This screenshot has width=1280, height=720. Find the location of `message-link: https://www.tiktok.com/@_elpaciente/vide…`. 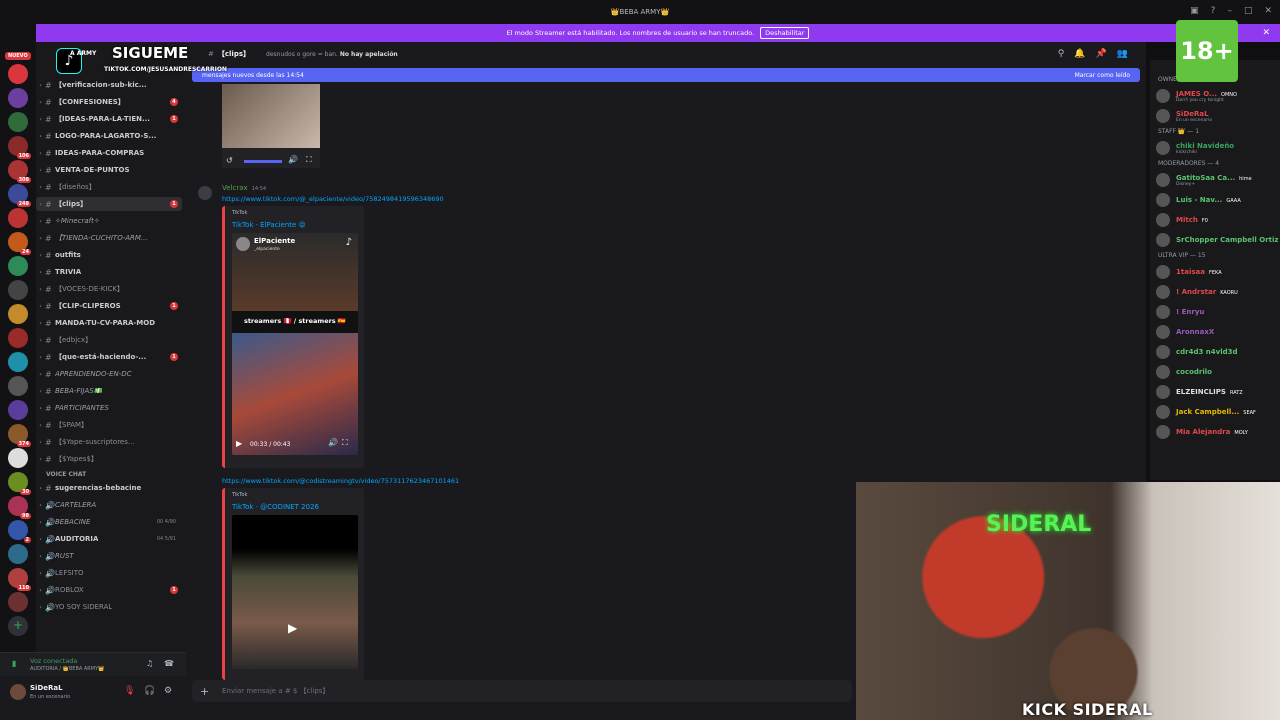

message-link: https://www.tiktok.com/@_elpaciente/vide… is located at coordinates (333, 199).